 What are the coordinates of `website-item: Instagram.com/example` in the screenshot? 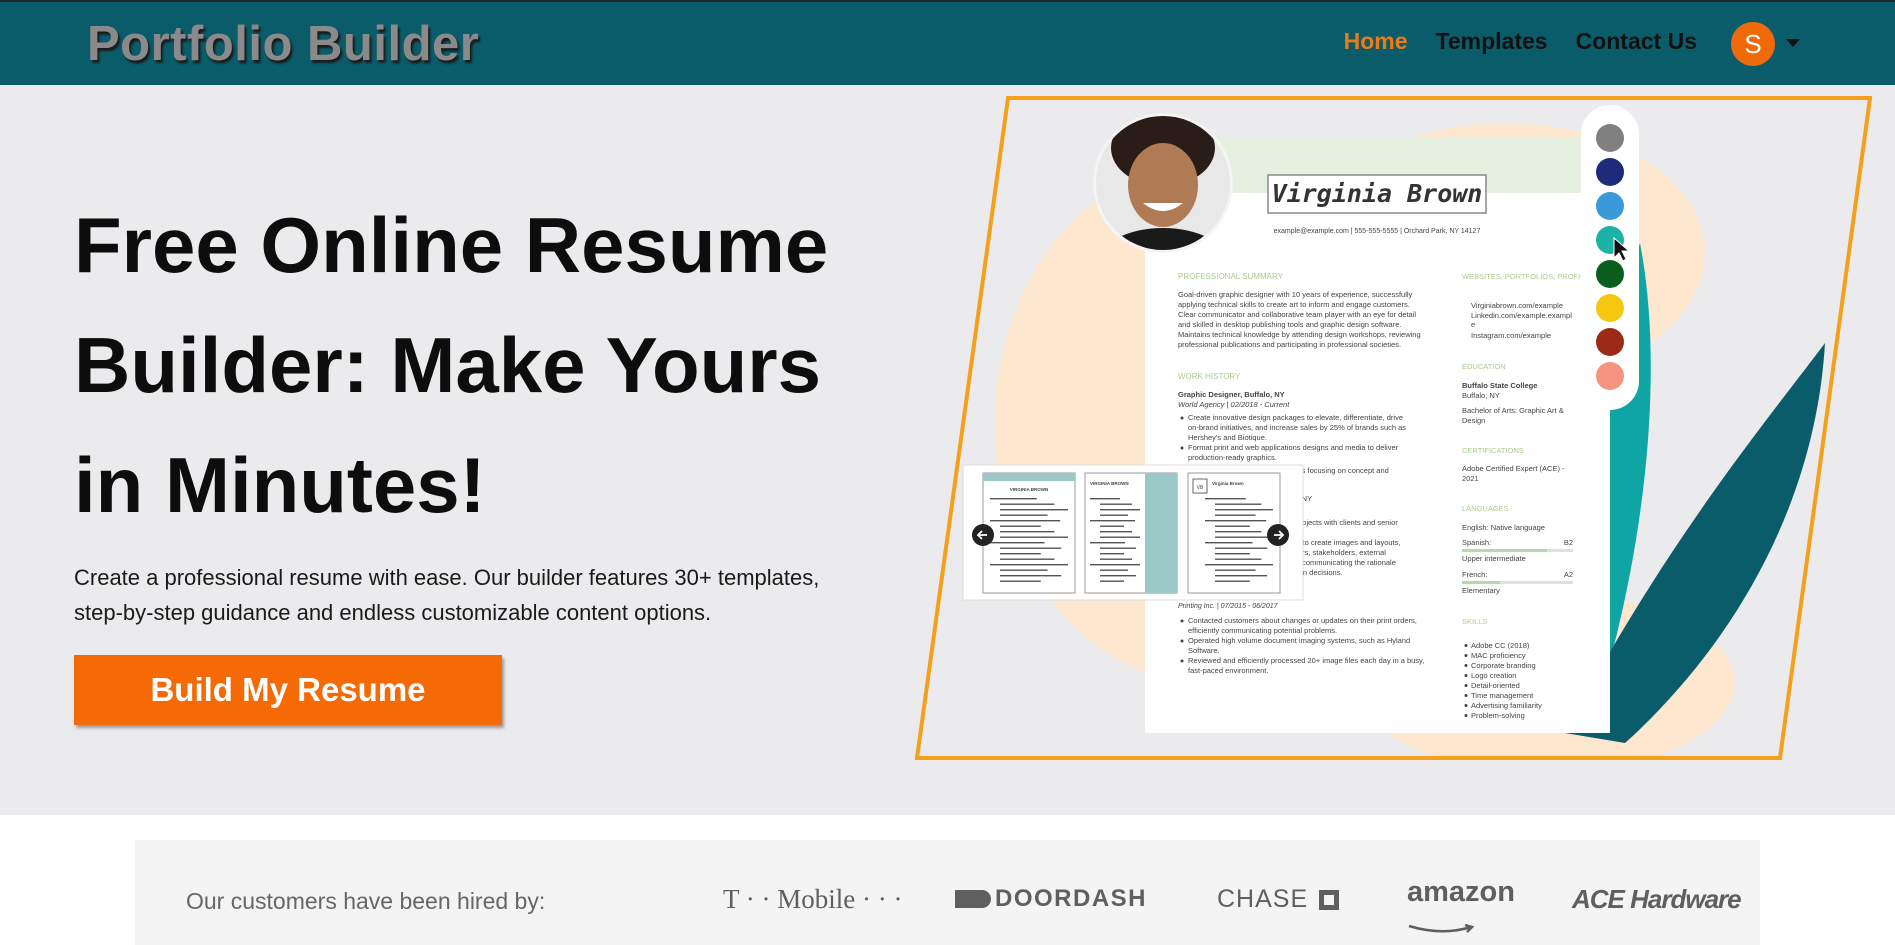 It's located at (1511, 335).